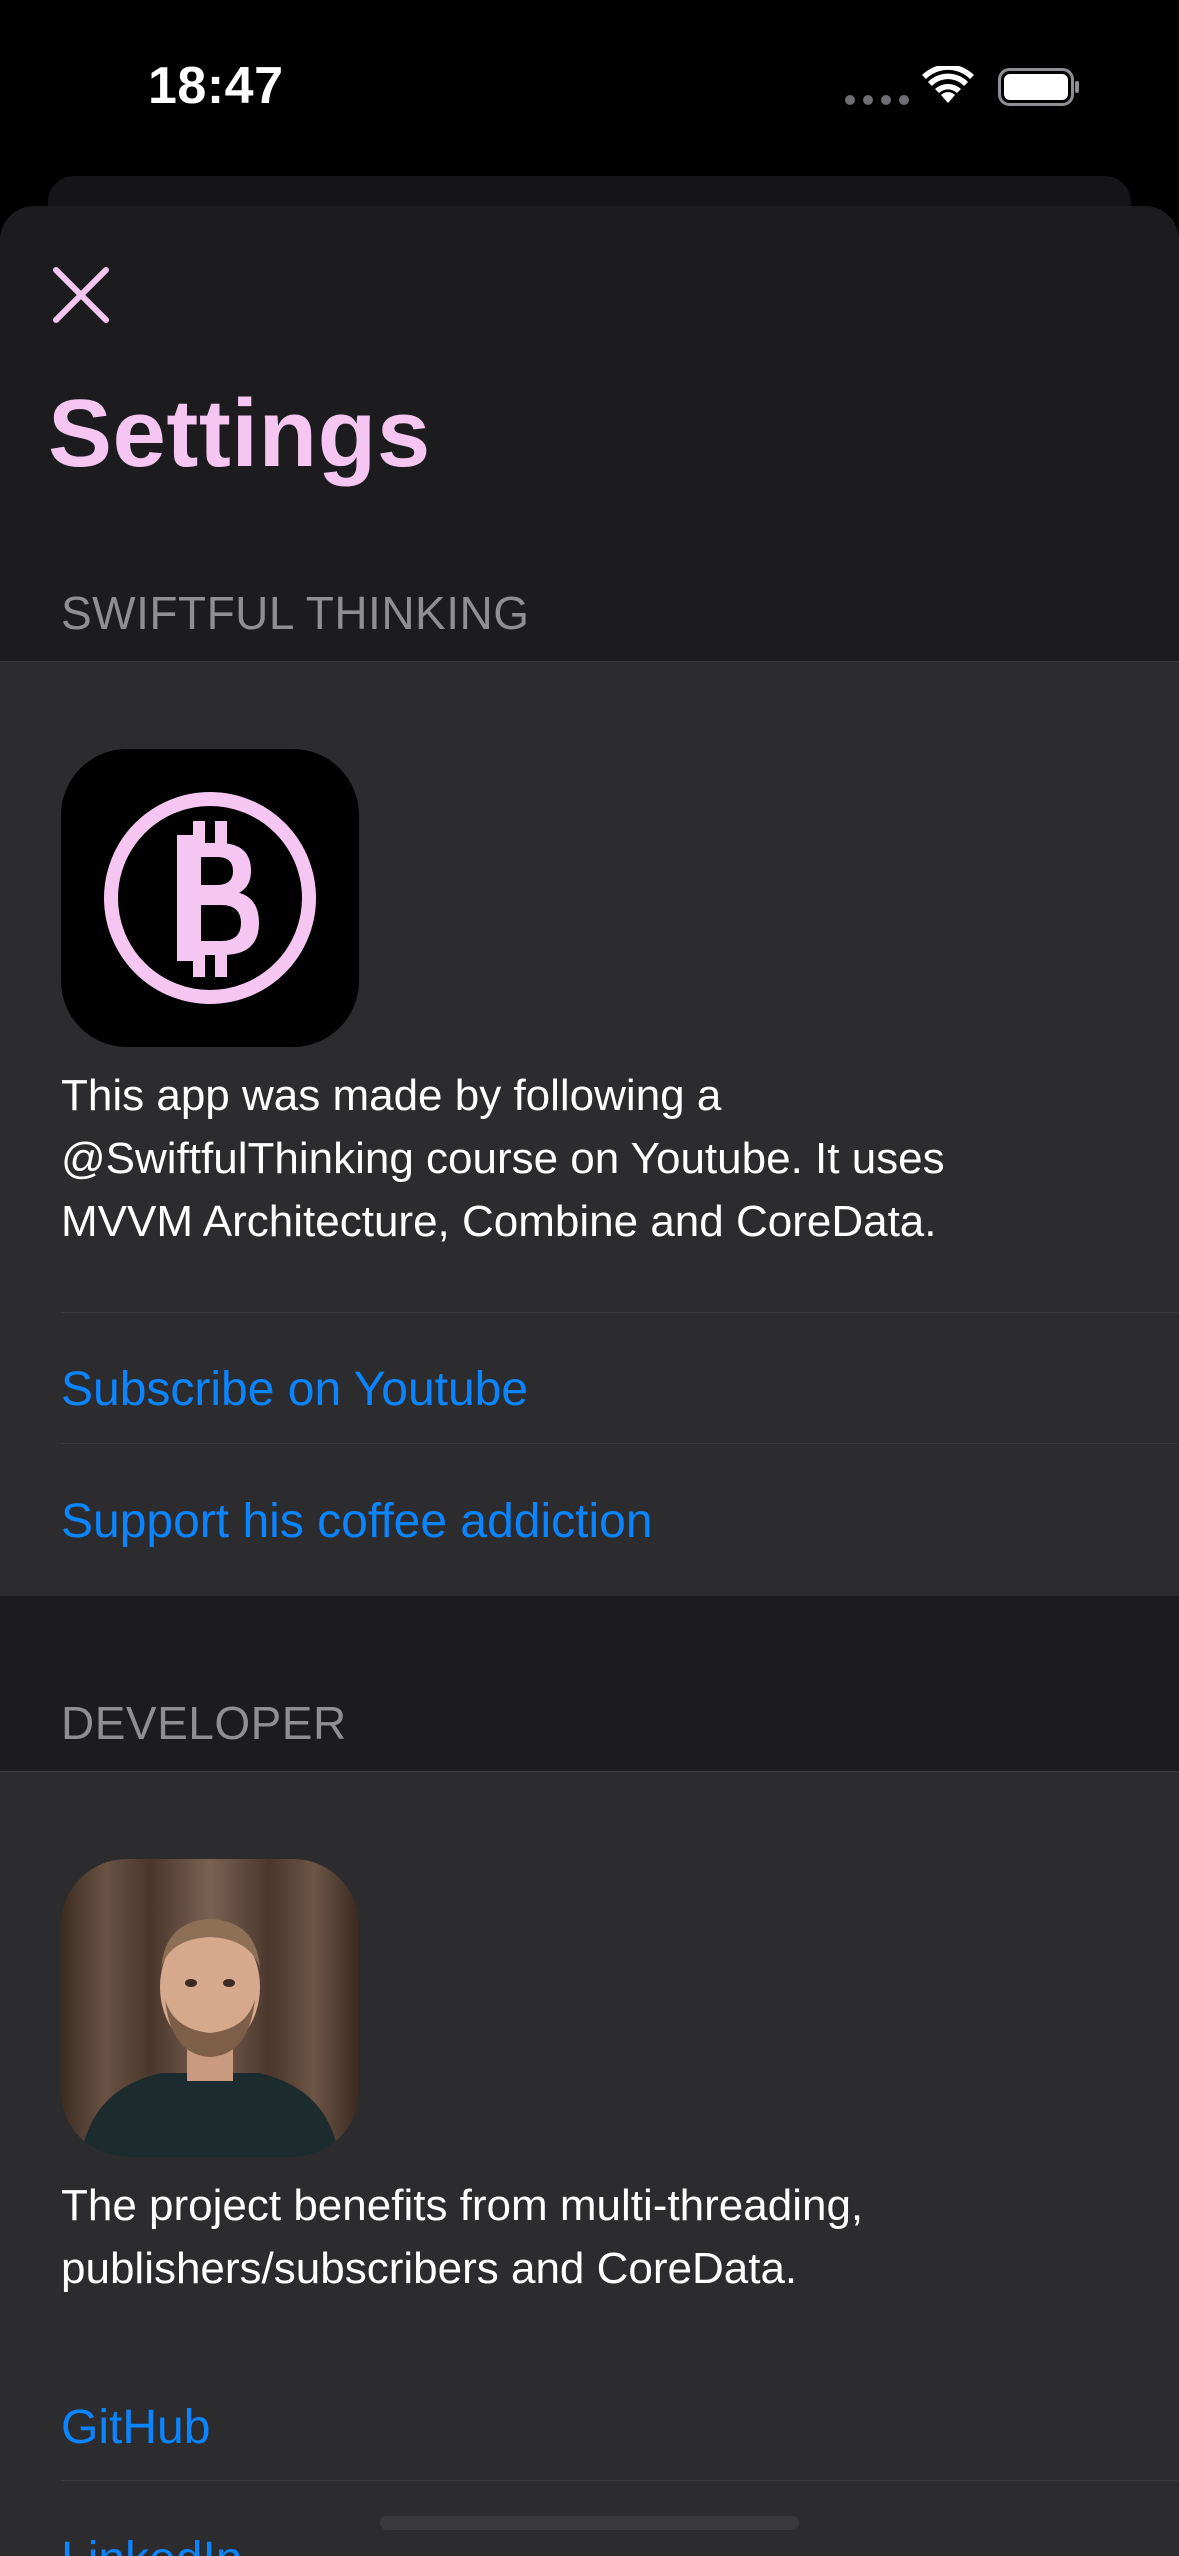 The height and width of the screenshot is (2556, 1179). I want to click on swiftful-description-line: MVVM Architecture, Combine and CoreData., so click(499, 1221).